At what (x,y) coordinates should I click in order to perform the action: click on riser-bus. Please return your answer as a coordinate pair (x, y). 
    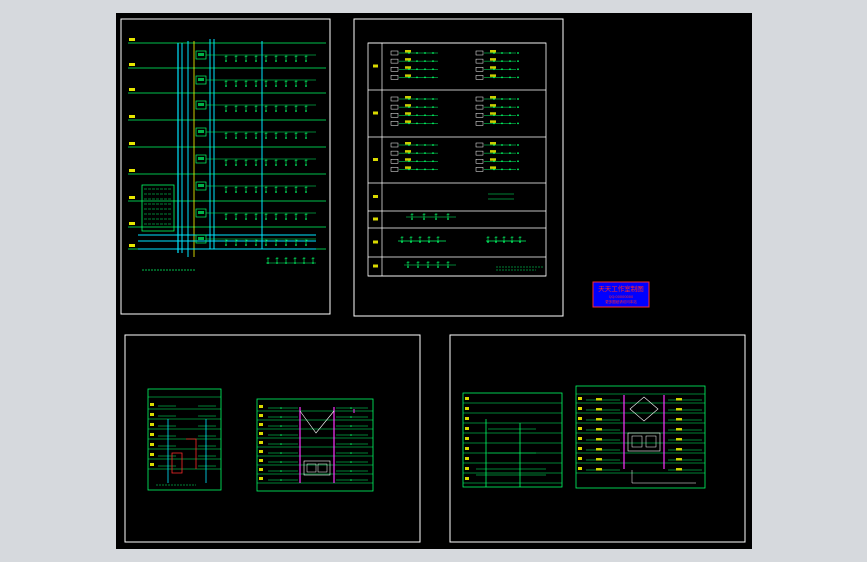
    Looking at the image, I should click on (227, 148).